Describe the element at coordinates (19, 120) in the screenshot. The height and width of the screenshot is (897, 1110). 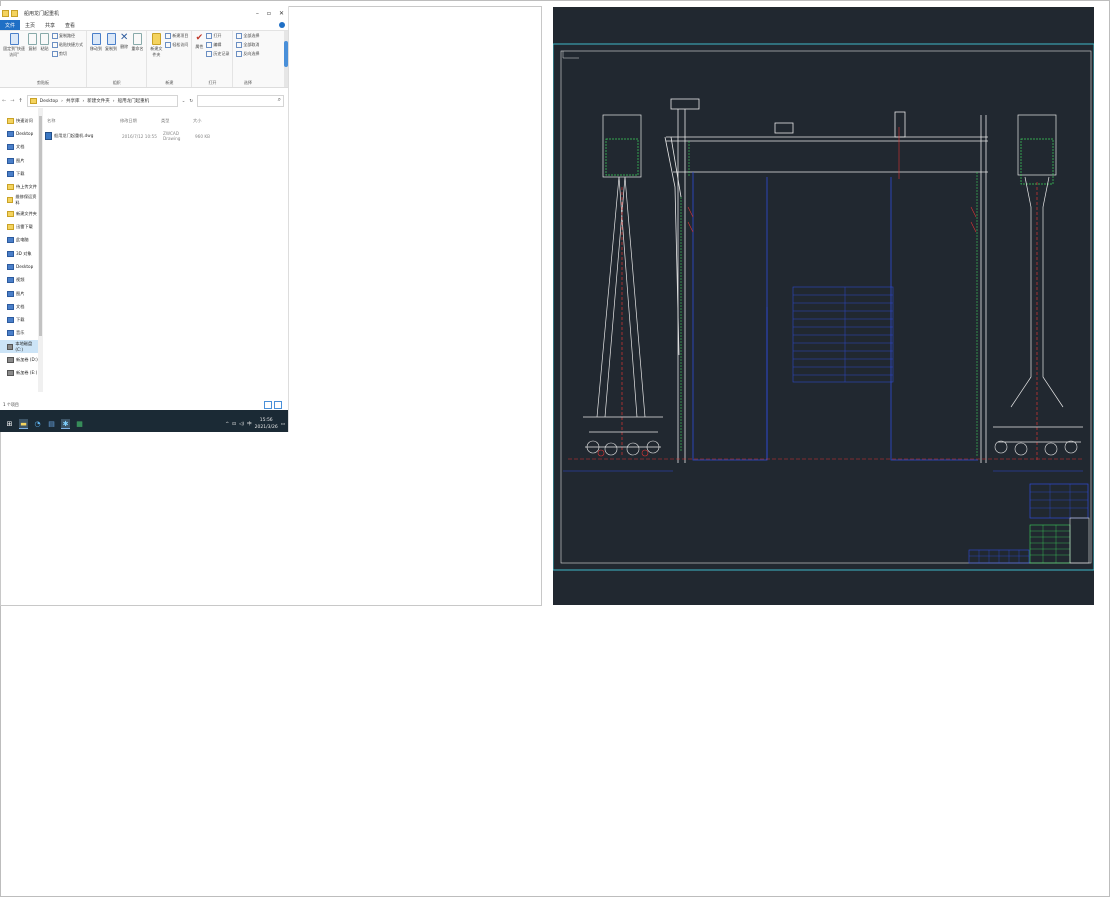
I see `sidebar-item: 快速访问` at that location.